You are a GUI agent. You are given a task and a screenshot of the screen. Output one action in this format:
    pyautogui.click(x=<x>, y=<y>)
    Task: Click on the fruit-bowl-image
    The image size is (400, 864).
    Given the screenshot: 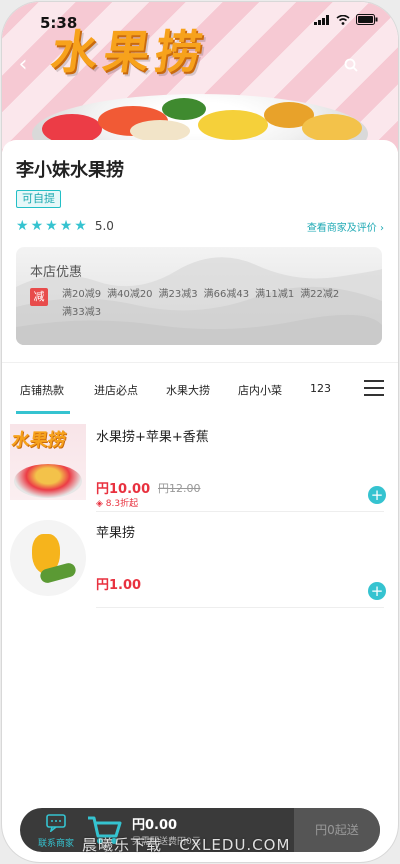 What is the action you would take?
    pyautogui.click(x=48, y=481)
    